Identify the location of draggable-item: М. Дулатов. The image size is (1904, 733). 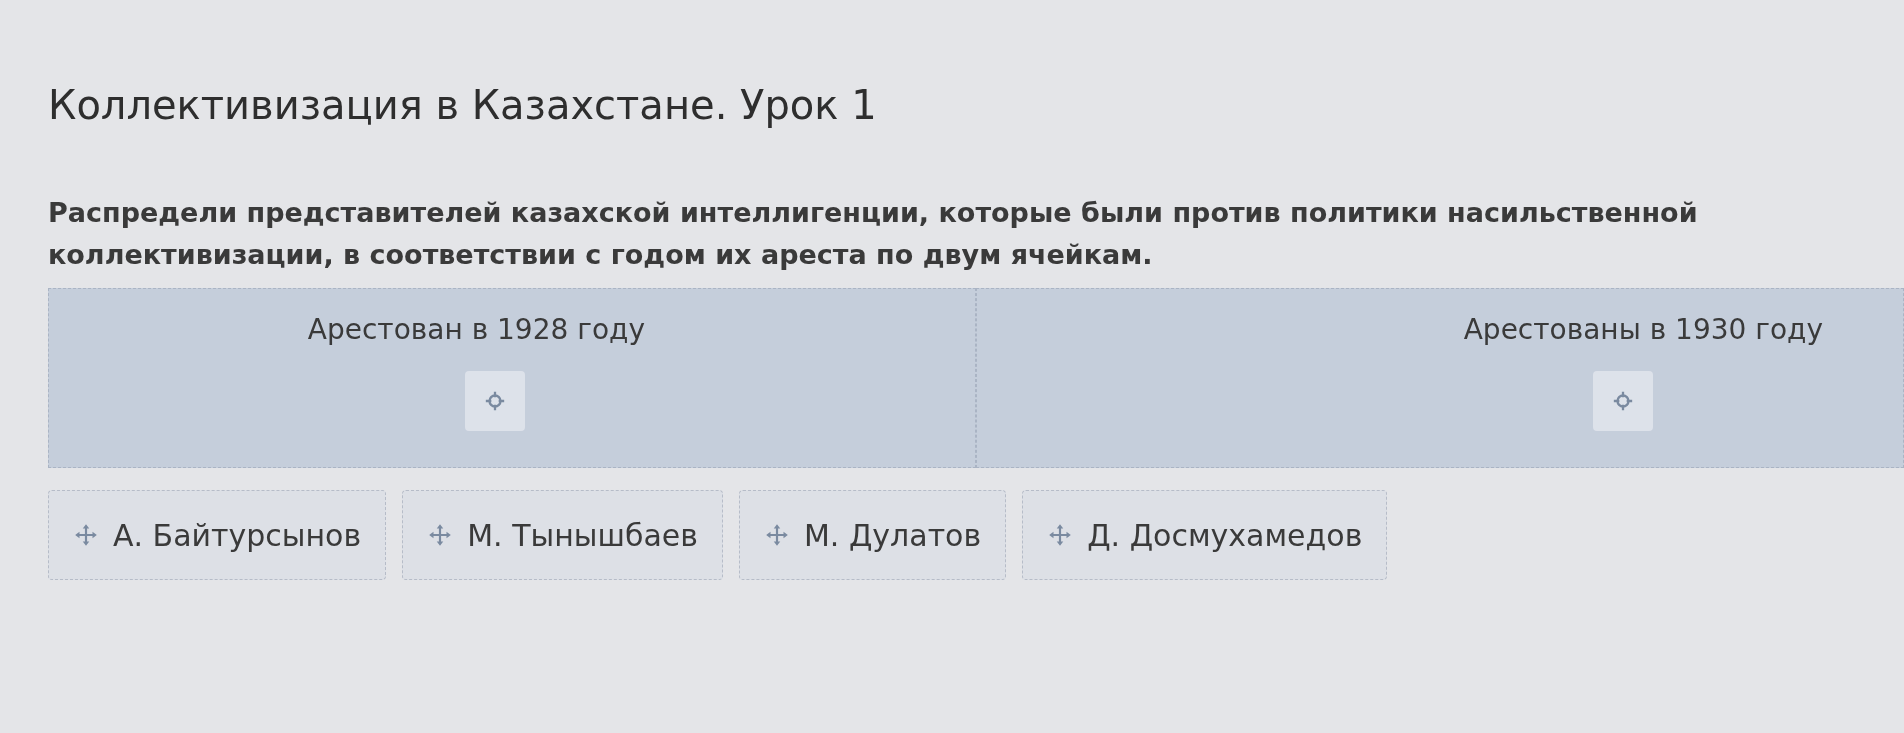
(872, 535).